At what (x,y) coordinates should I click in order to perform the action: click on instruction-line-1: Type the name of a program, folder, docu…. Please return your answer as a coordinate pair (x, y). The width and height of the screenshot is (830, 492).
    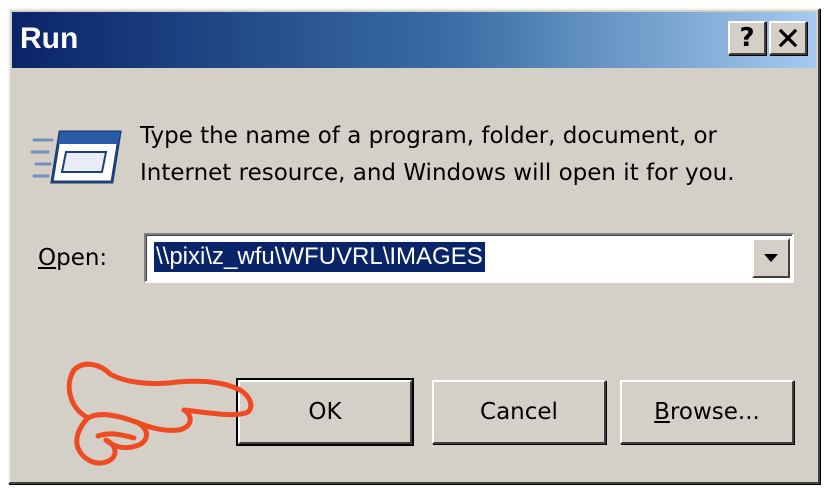
    Looking at the image, I should click on (428, 136).